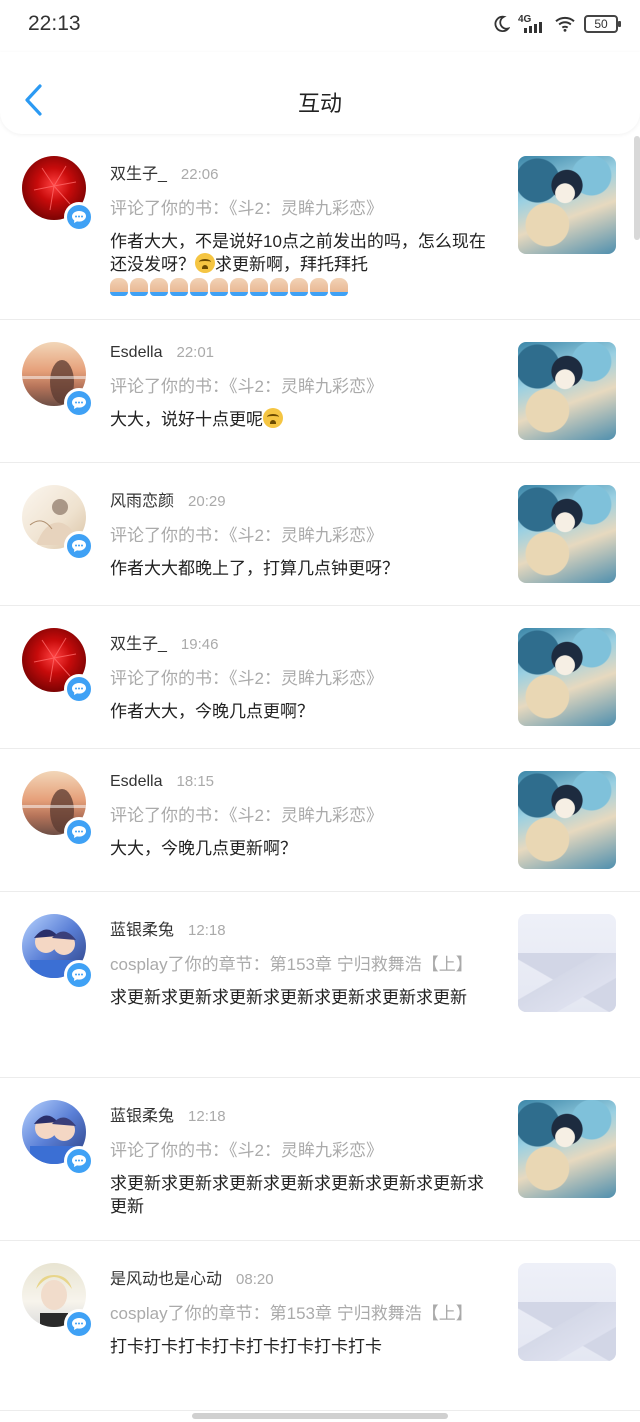  I want to click on list-item: 双生子_ 19:46 评论了你的书：《斗2：灵眸九彩恋》 作者大大，今晚几点更啊？, so click(320, 677).